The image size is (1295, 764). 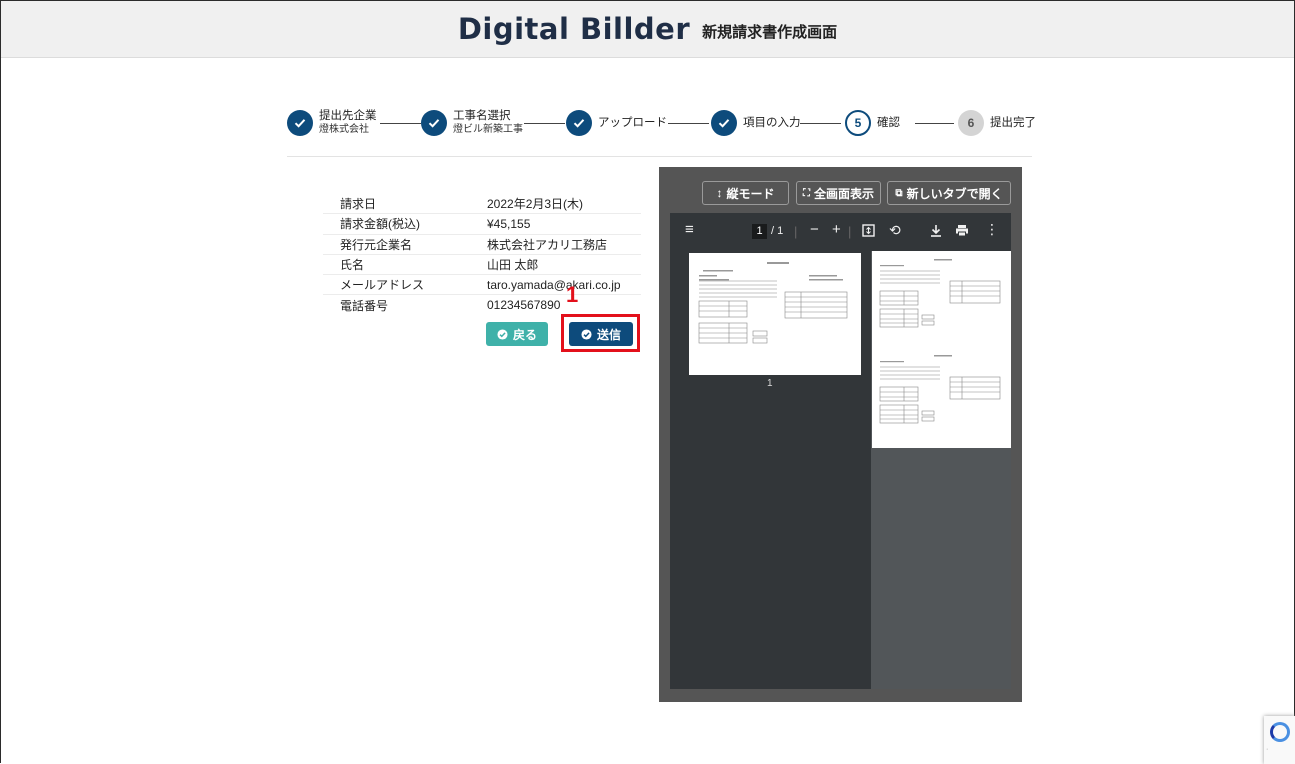 What do you see at coordinates (936, 232) in the screenshot?
I see `download-icon` at bounding box center [936, 232].